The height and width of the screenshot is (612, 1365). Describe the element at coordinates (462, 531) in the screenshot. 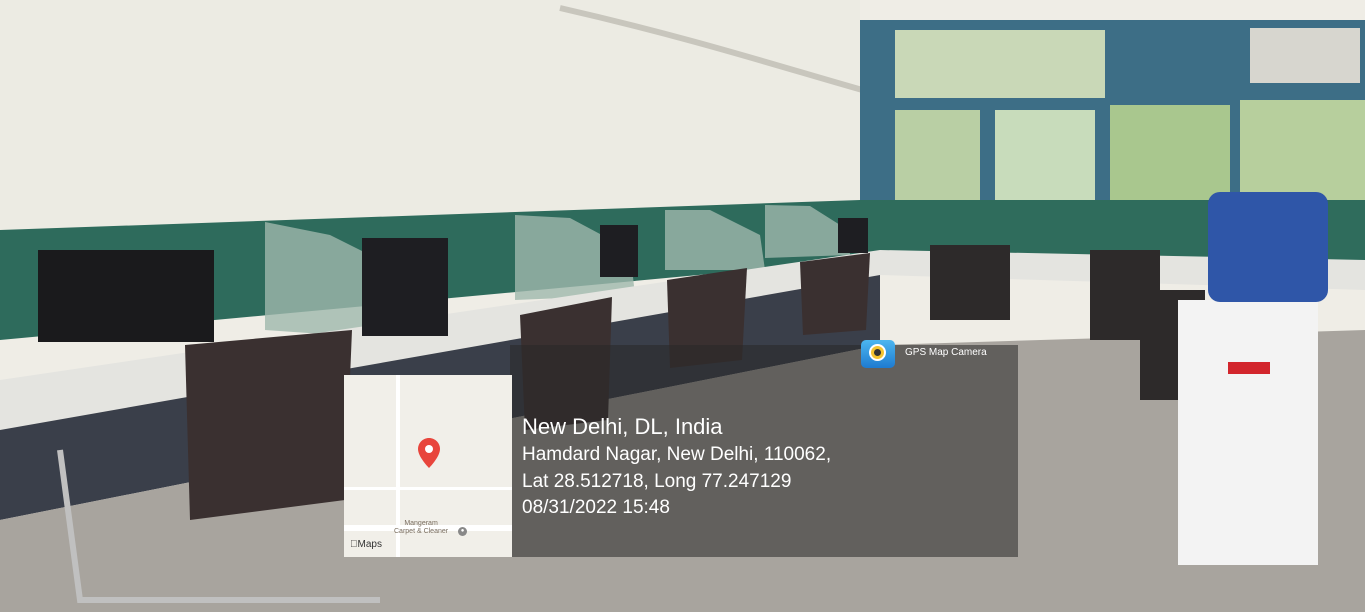

I see `shop-poi-icon: ●` at that location.